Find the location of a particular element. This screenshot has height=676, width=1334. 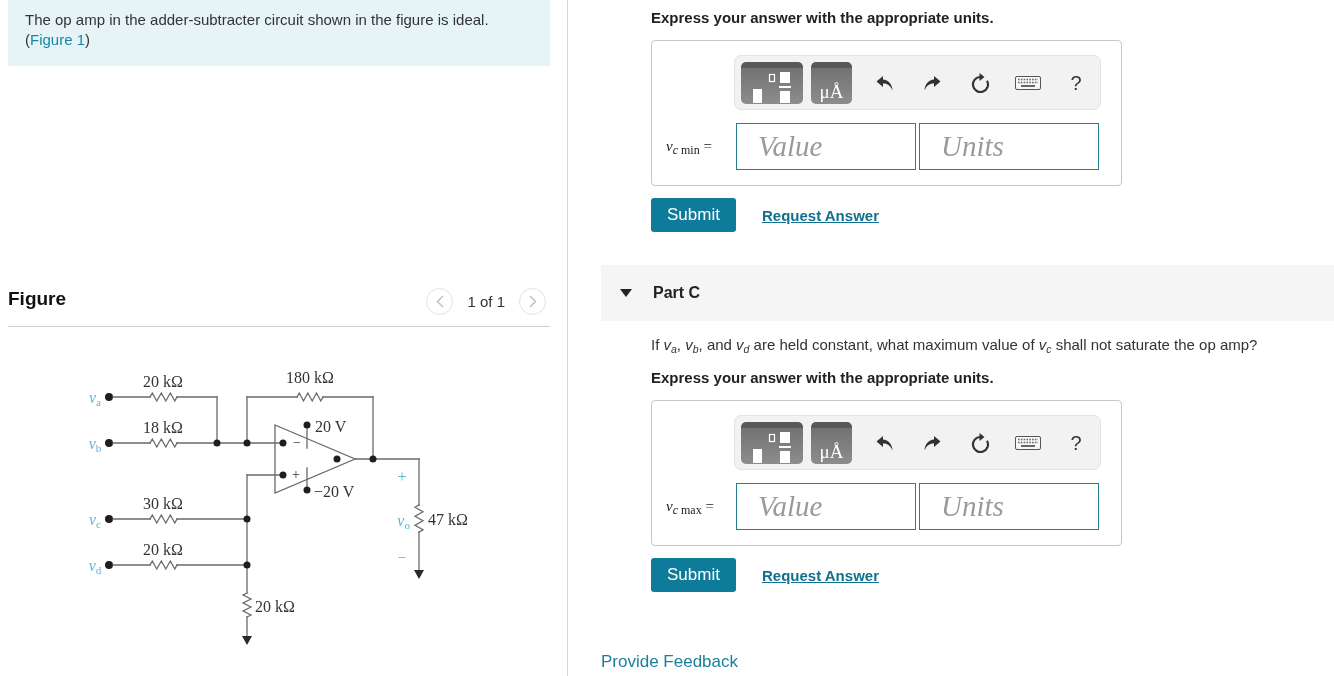

node-label: v$_{d}$ is located at coordinates (95, 566).